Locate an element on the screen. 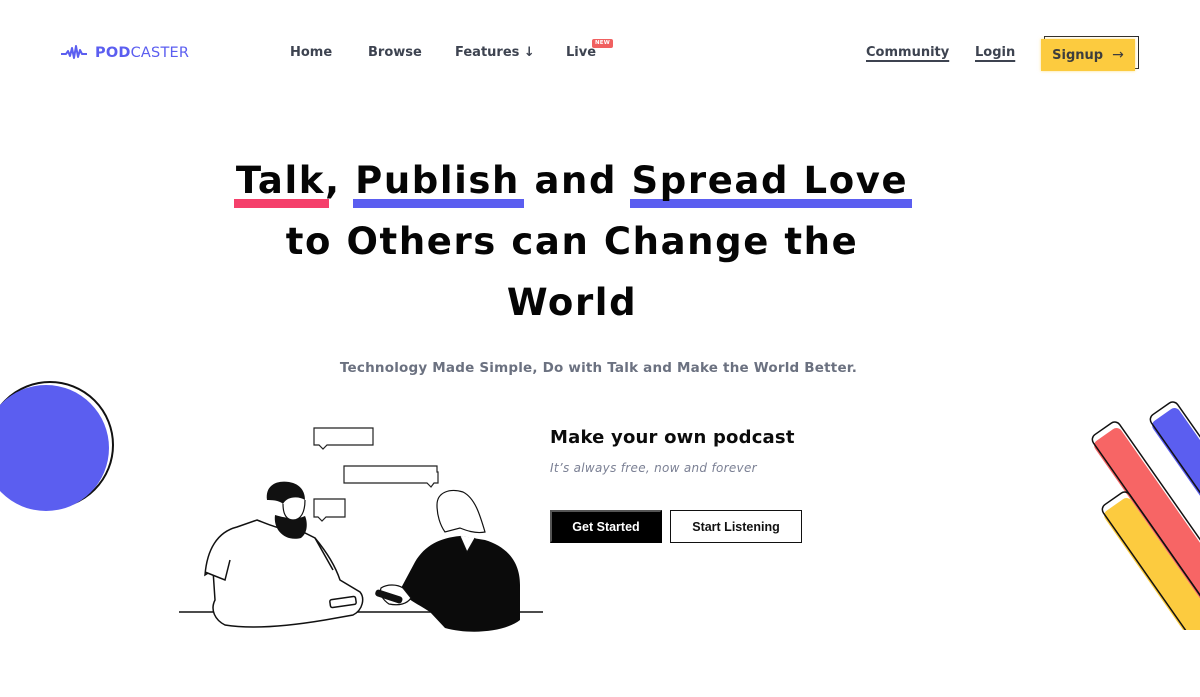  highlight-publish: Publish is located at coordinates (438, 180).